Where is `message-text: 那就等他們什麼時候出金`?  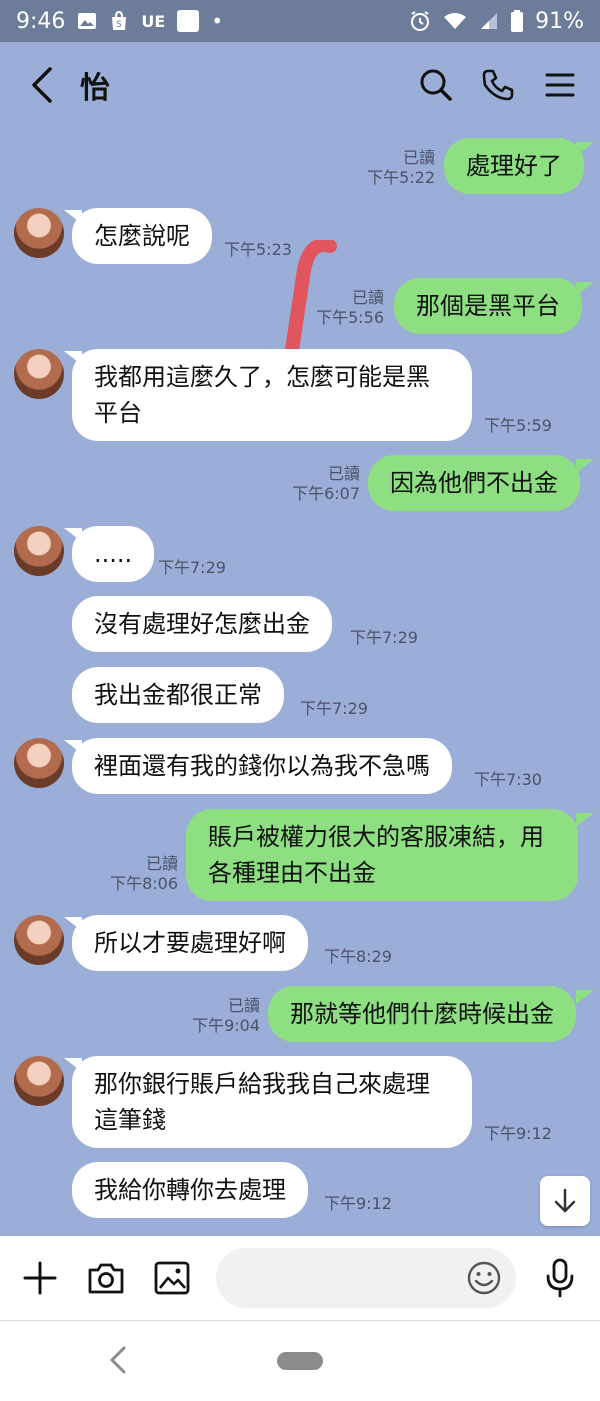
message-text: 那就等他們什麼時候出金 is located at coordinates (422, 1014).